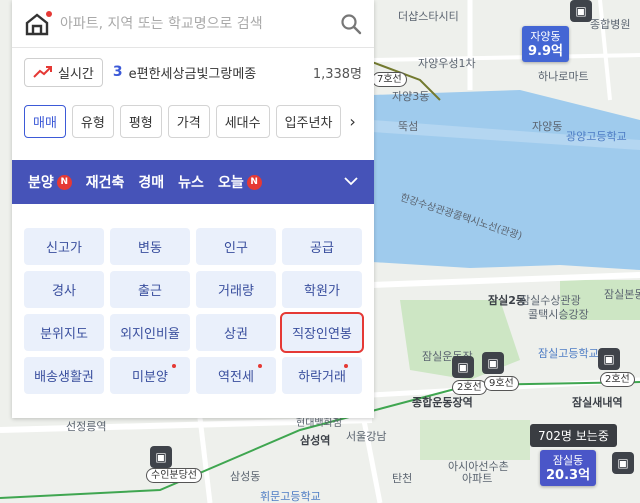  Describe the element at coordinates (64, 375) in the screenshot. I see `layer-button-delivery: 배송생활권` at that location.